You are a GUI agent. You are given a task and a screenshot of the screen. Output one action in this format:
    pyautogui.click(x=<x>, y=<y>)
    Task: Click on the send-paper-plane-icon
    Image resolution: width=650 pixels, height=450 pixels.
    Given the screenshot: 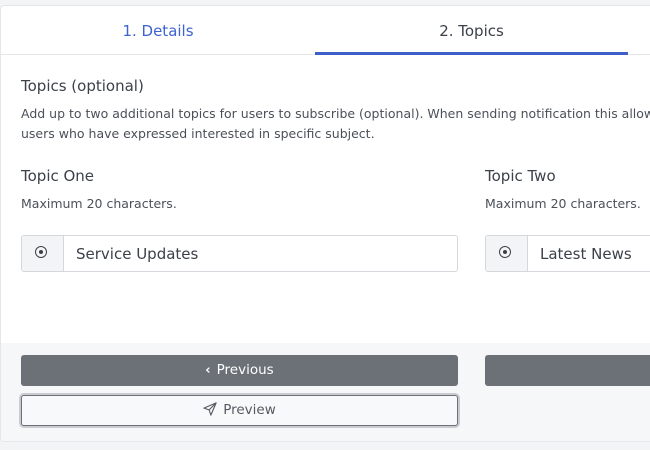 What is the action you would take?
    pyautogui.click(x=210, y=412)
    